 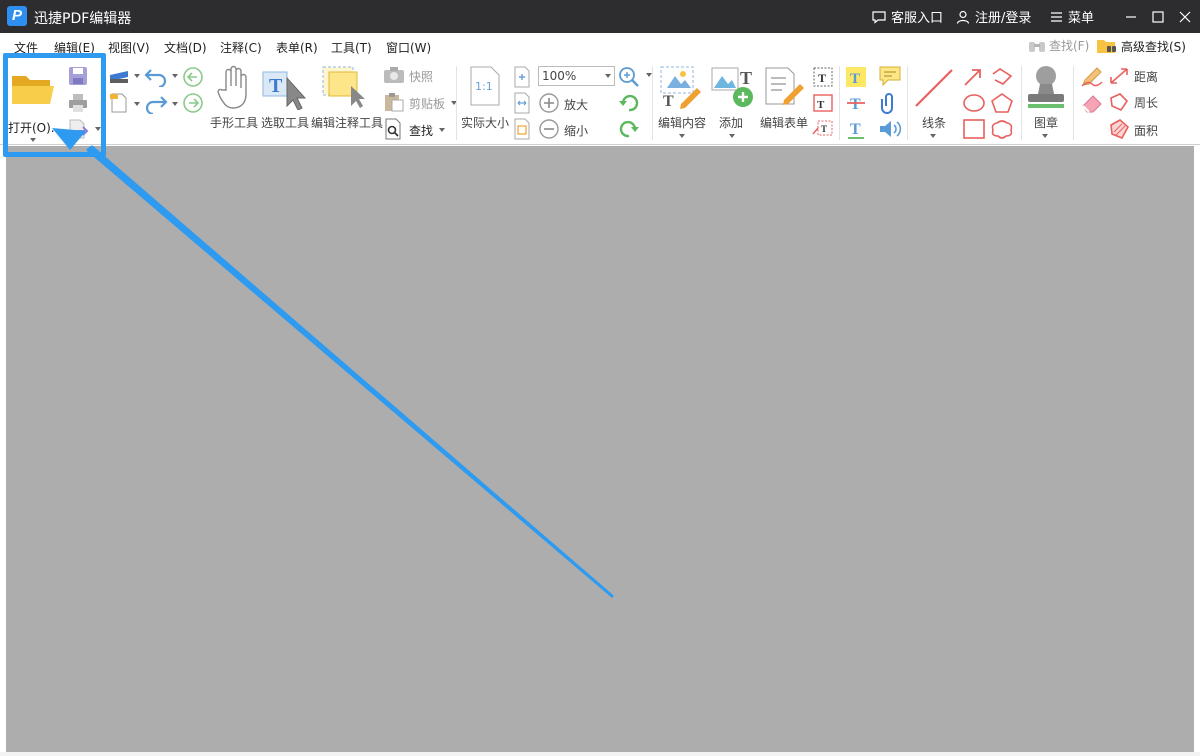 I want to click on snapshot-button: 快照, so click(x=418, y=76).